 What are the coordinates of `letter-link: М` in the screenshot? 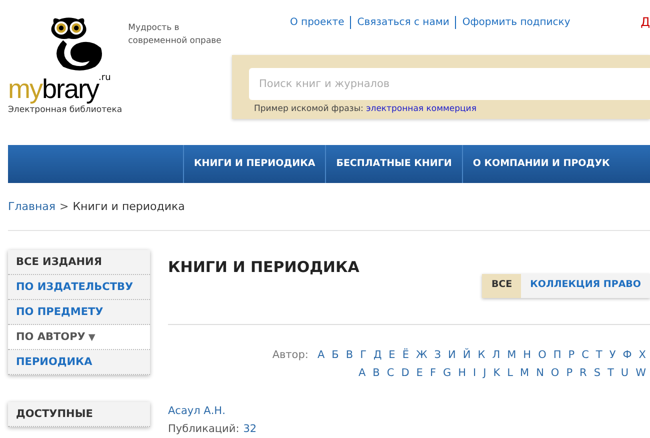 It's located at (511, 355).